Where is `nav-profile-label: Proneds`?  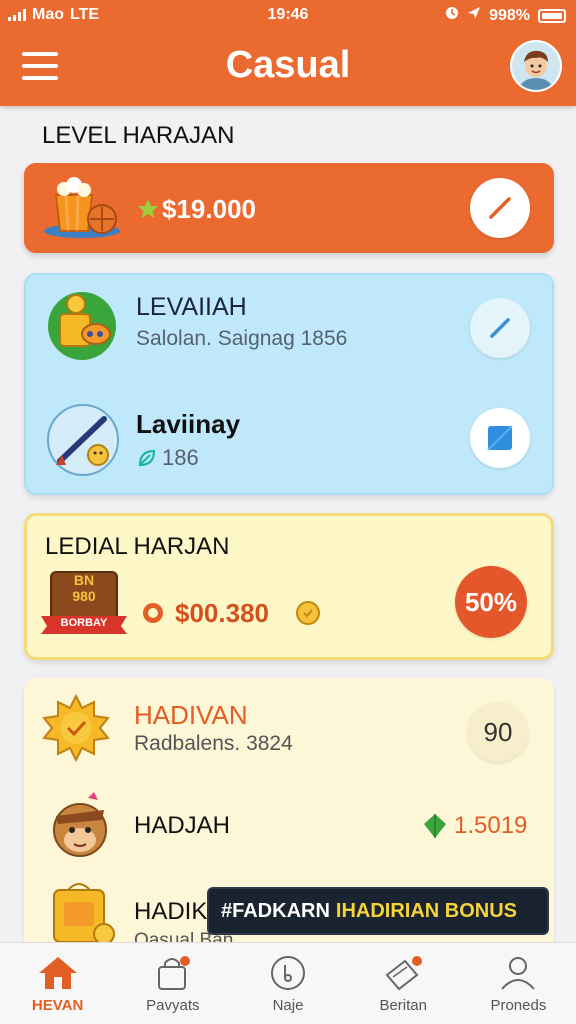 nav-profile-label: Proneds is located at coordinates (518, 1005).